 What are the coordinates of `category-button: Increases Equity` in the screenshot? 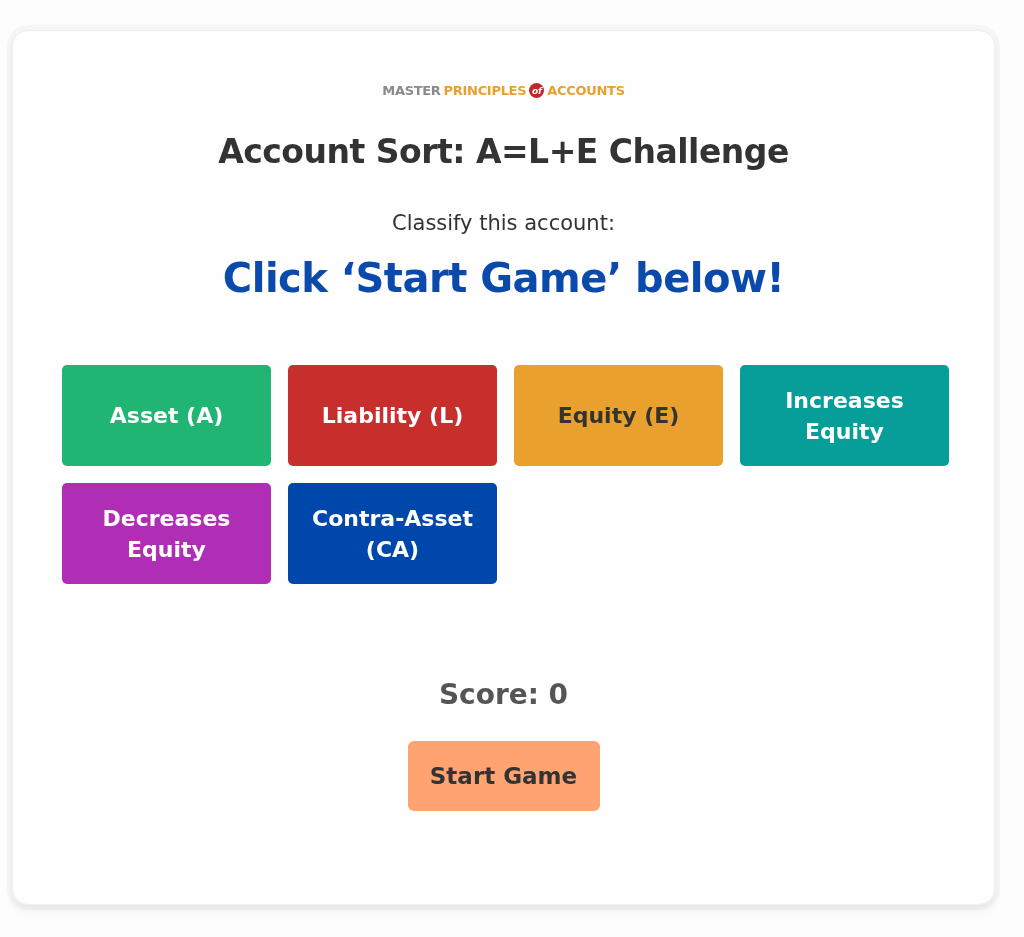 It's located at (844, 415).